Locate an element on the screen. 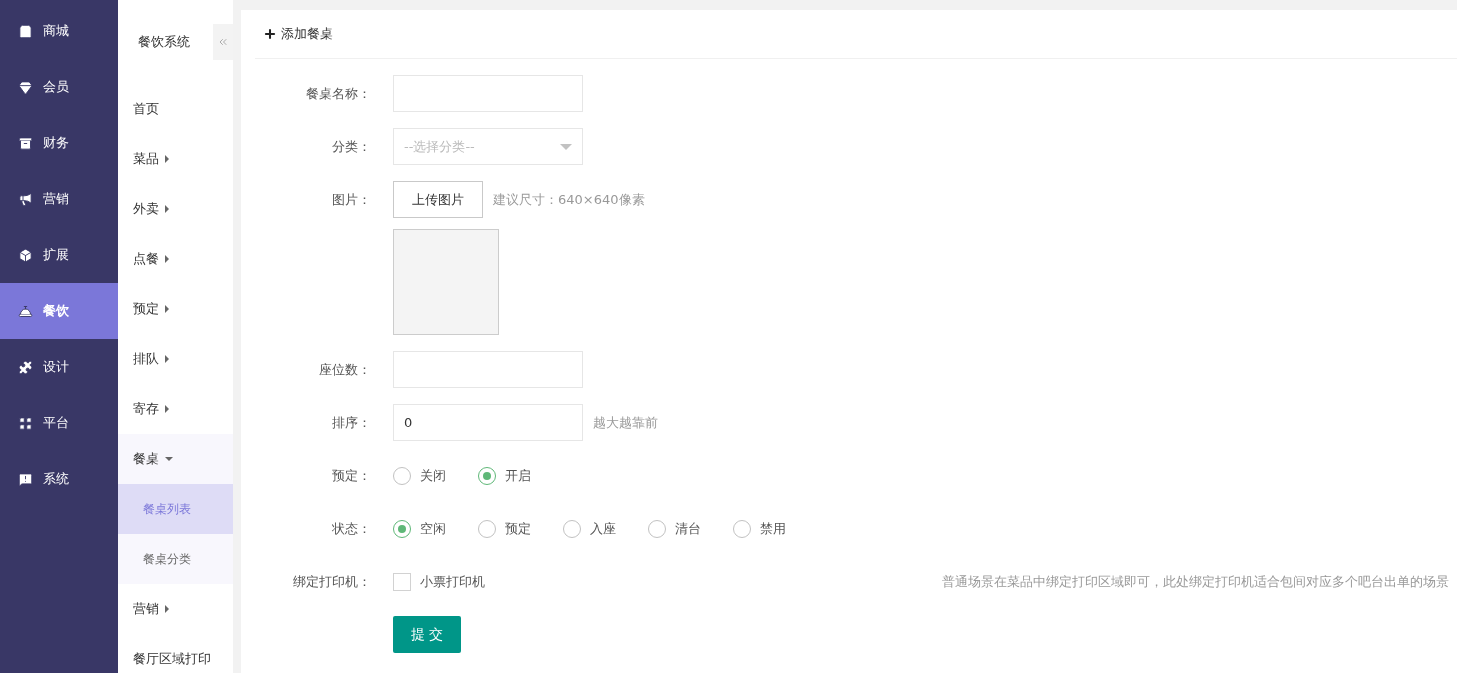  field-label: 状态： is located at coordinates (351, 529).